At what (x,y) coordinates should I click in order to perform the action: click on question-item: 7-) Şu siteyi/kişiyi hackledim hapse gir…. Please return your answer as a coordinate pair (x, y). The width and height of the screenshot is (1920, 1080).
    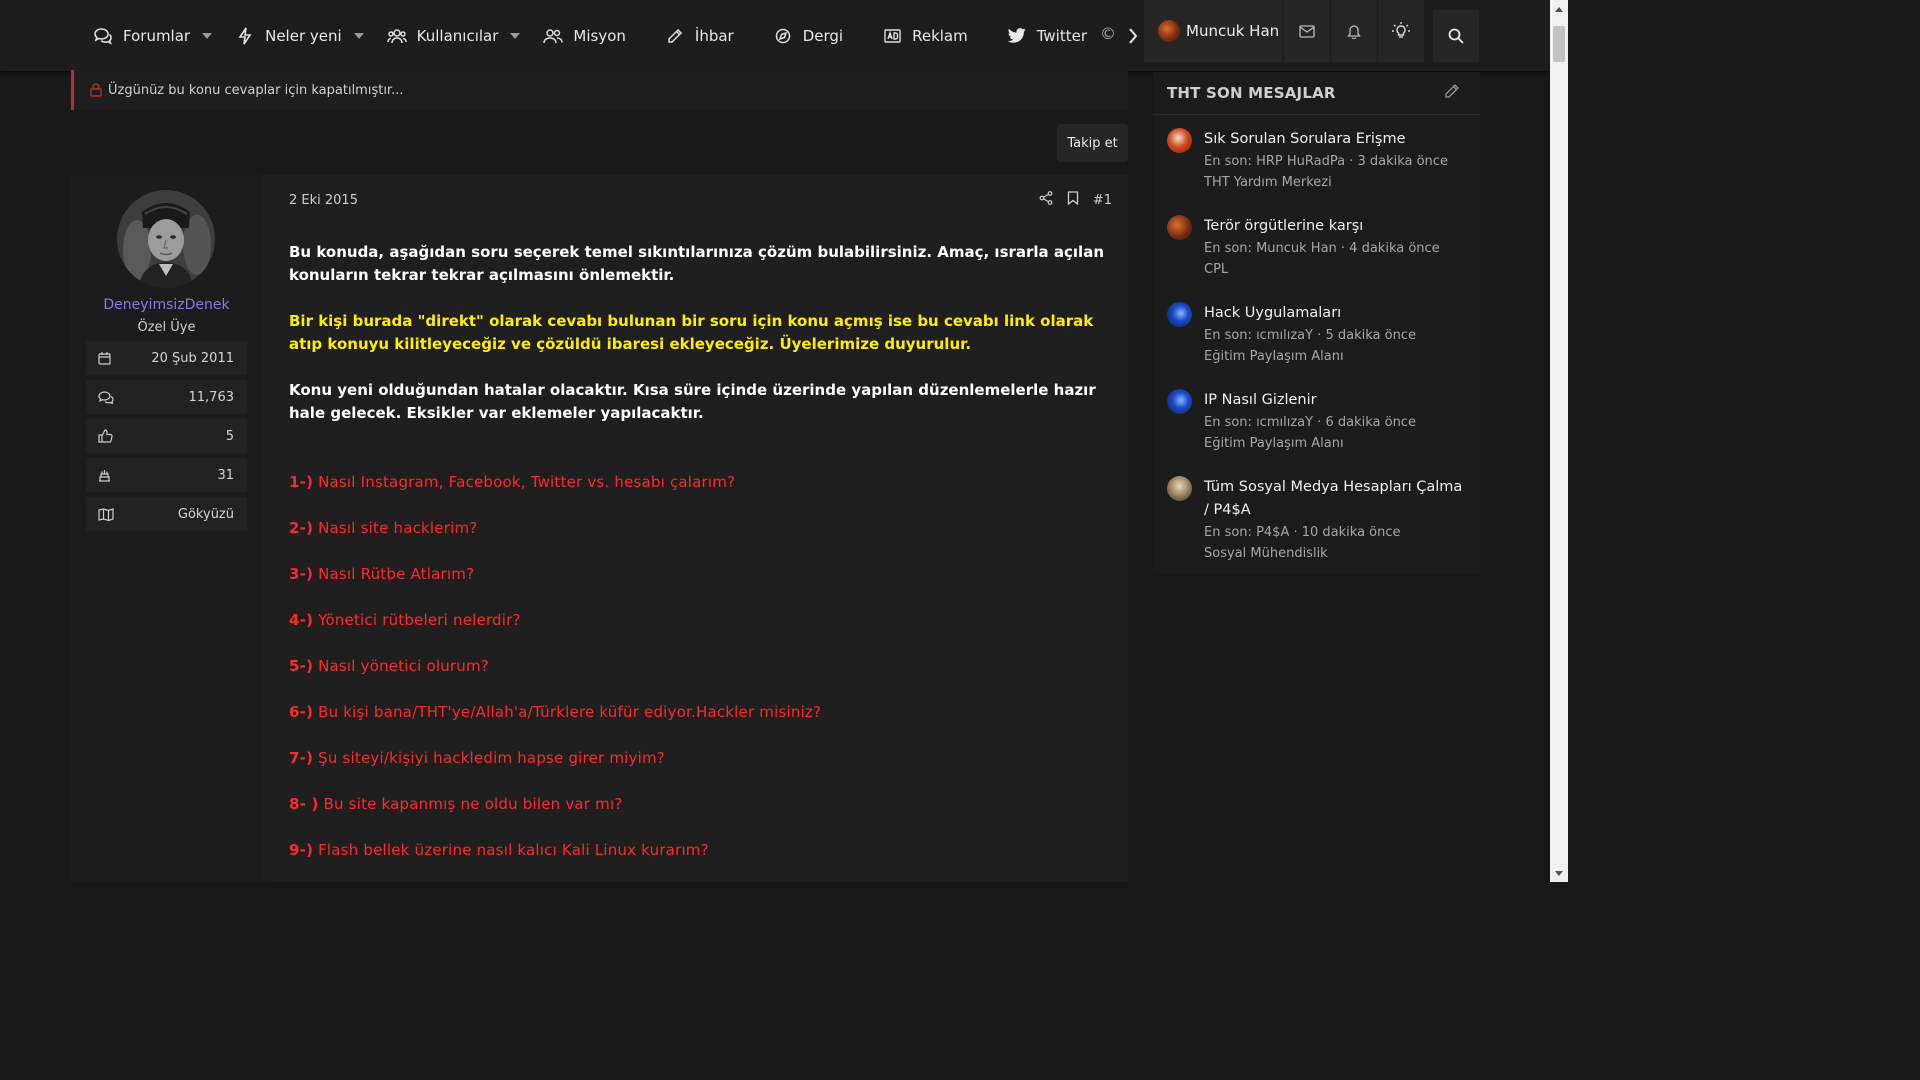
    Looking at the image, I should click on (699, 770).